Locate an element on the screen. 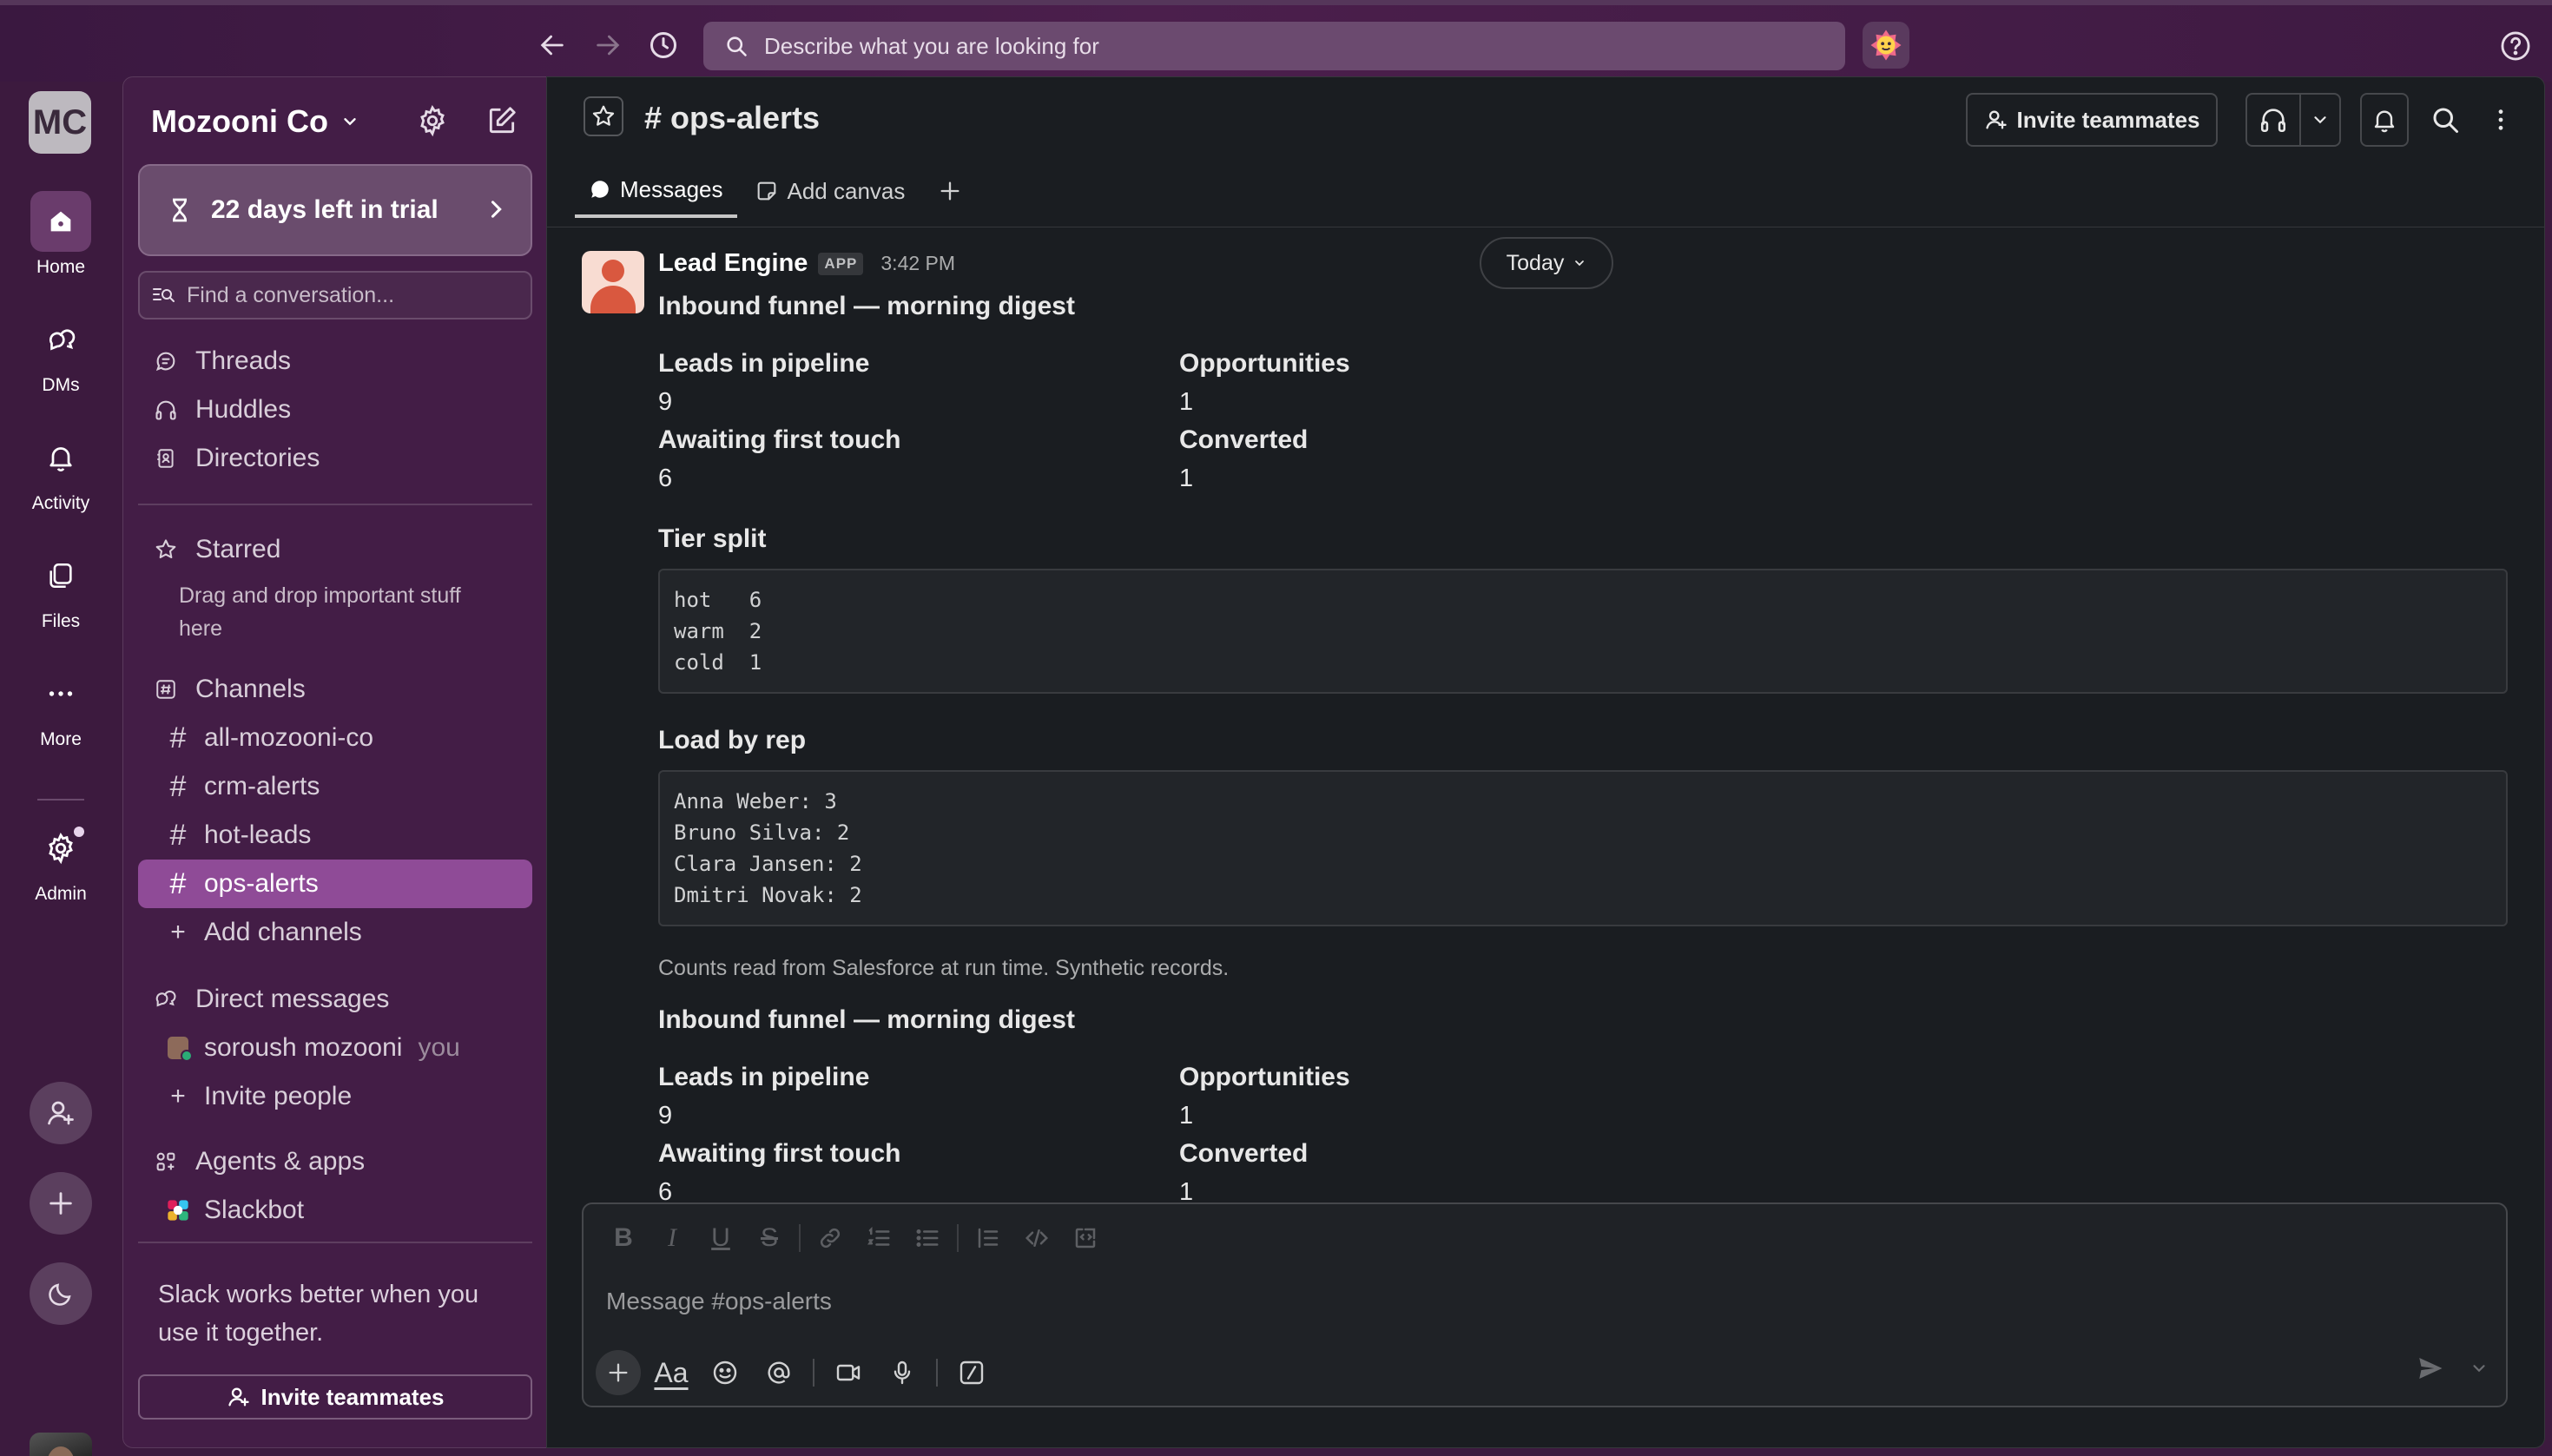 This screenshot has height=1456, width=2552. files-icon is located at coordinates (61, 575).